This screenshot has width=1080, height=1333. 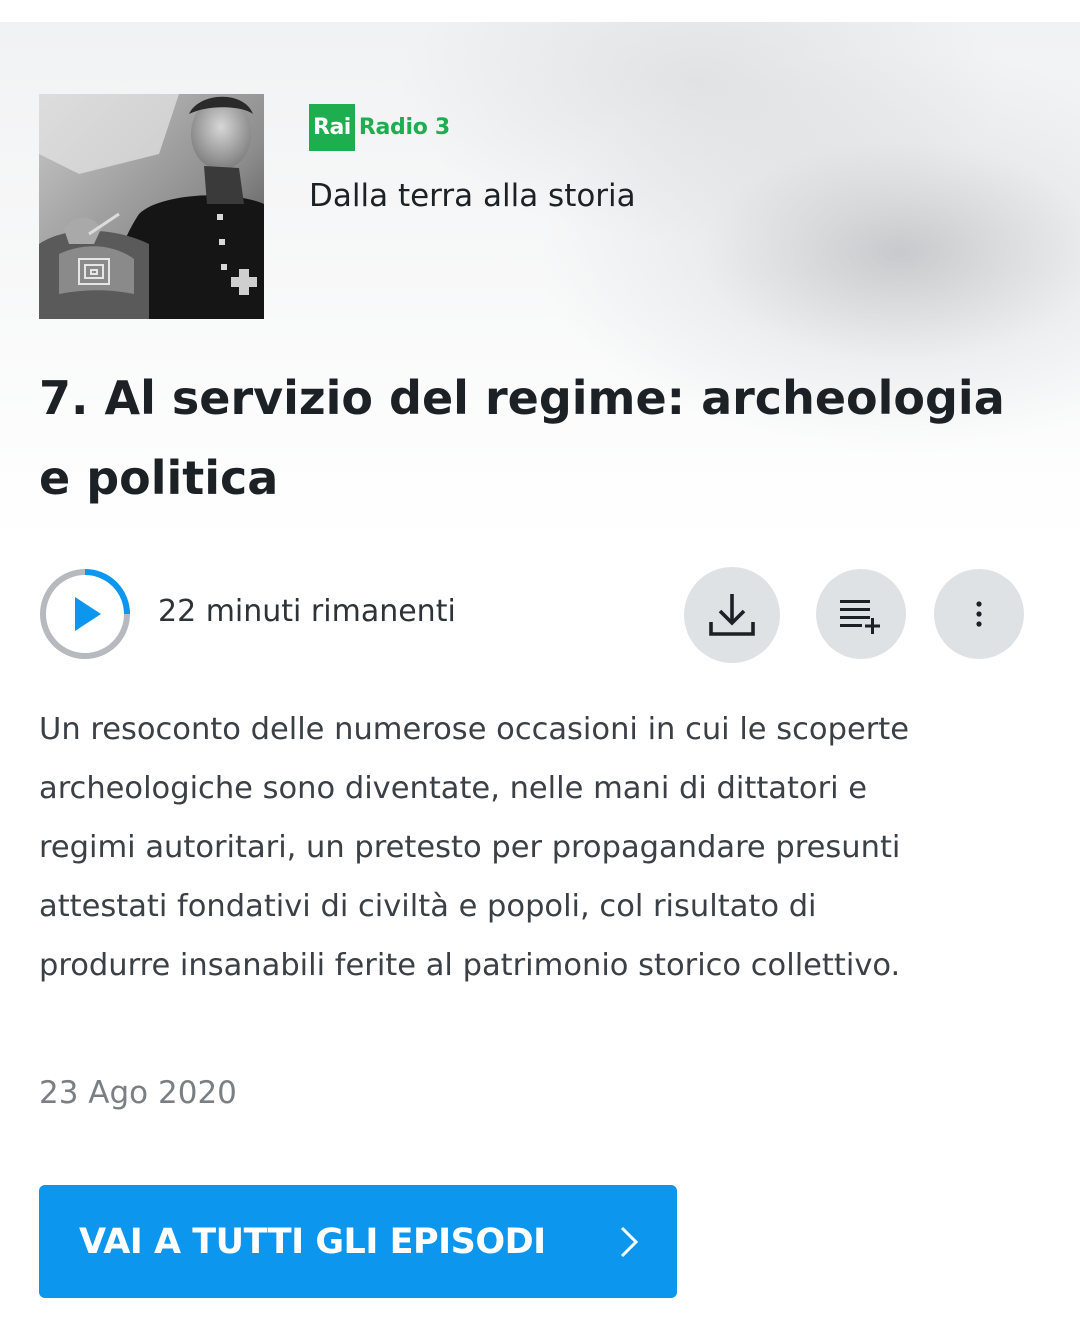 What do you see at coordinates (307, 611) in the screenshot?
I see `time-remaining: 22 minuti rimanenti` at bounding box center [307, 611].